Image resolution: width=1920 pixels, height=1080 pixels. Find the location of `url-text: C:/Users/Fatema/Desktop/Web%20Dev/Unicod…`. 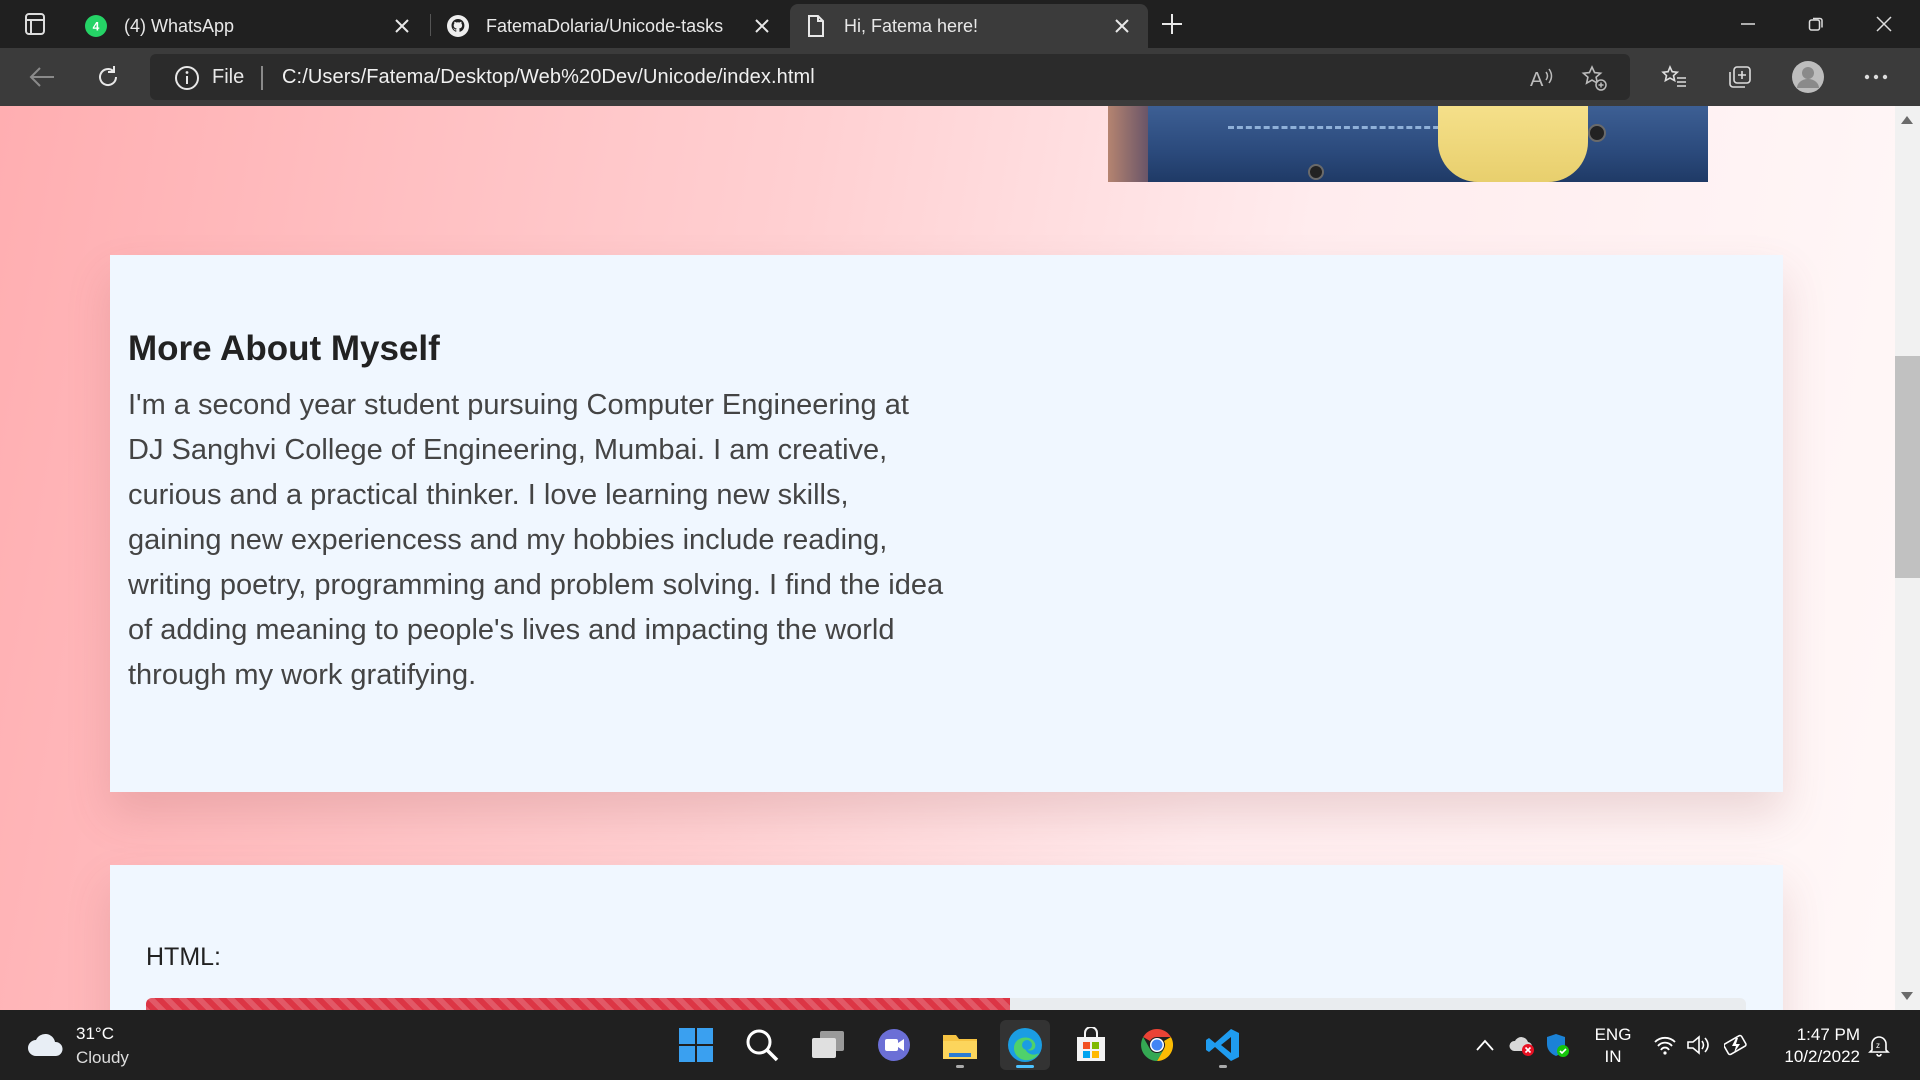

url-text: C:/Users/Fatema/Desktop/Web%20Dev/Unicod… is located at coordinates (548, 77).